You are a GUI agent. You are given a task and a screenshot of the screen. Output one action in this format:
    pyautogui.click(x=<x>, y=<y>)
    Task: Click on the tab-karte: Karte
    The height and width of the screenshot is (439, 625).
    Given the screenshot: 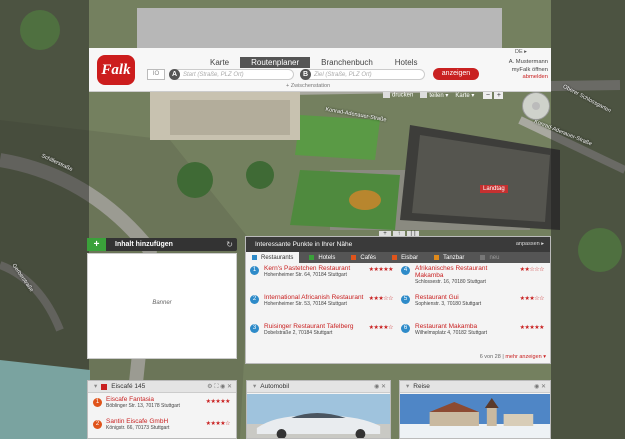 What is the action you would take?
    pyautogui.click(x=219, y=62)
    